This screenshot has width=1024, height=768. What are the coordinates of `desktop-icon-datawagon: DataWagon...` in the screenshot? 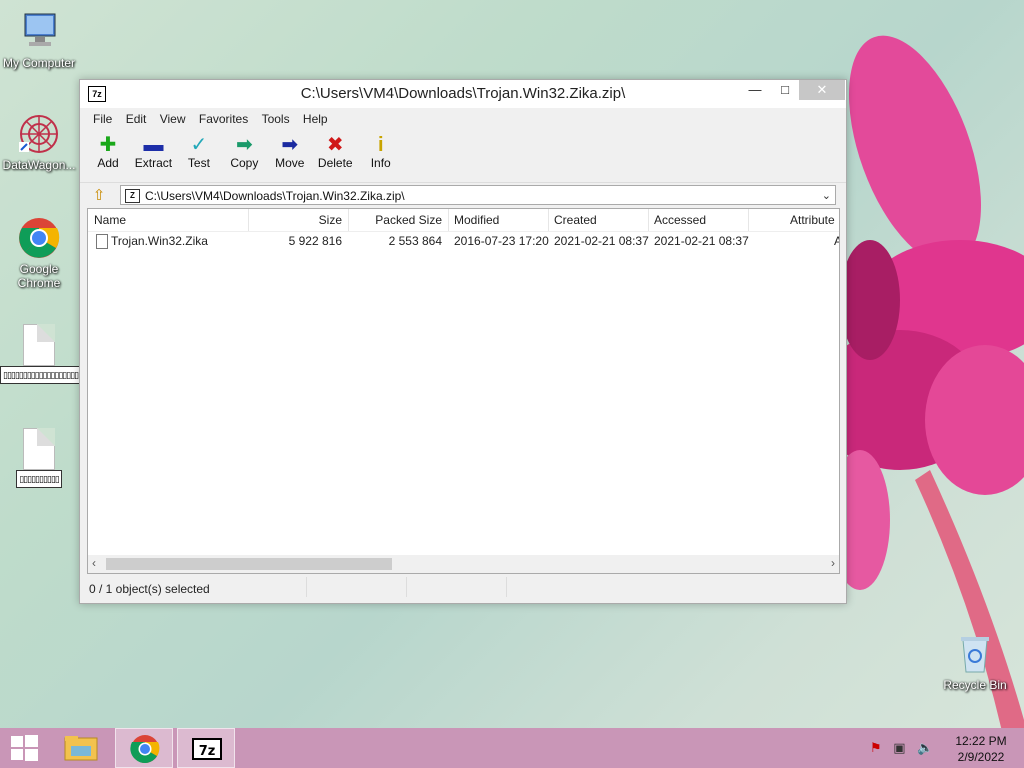 It's located at (39, 142).